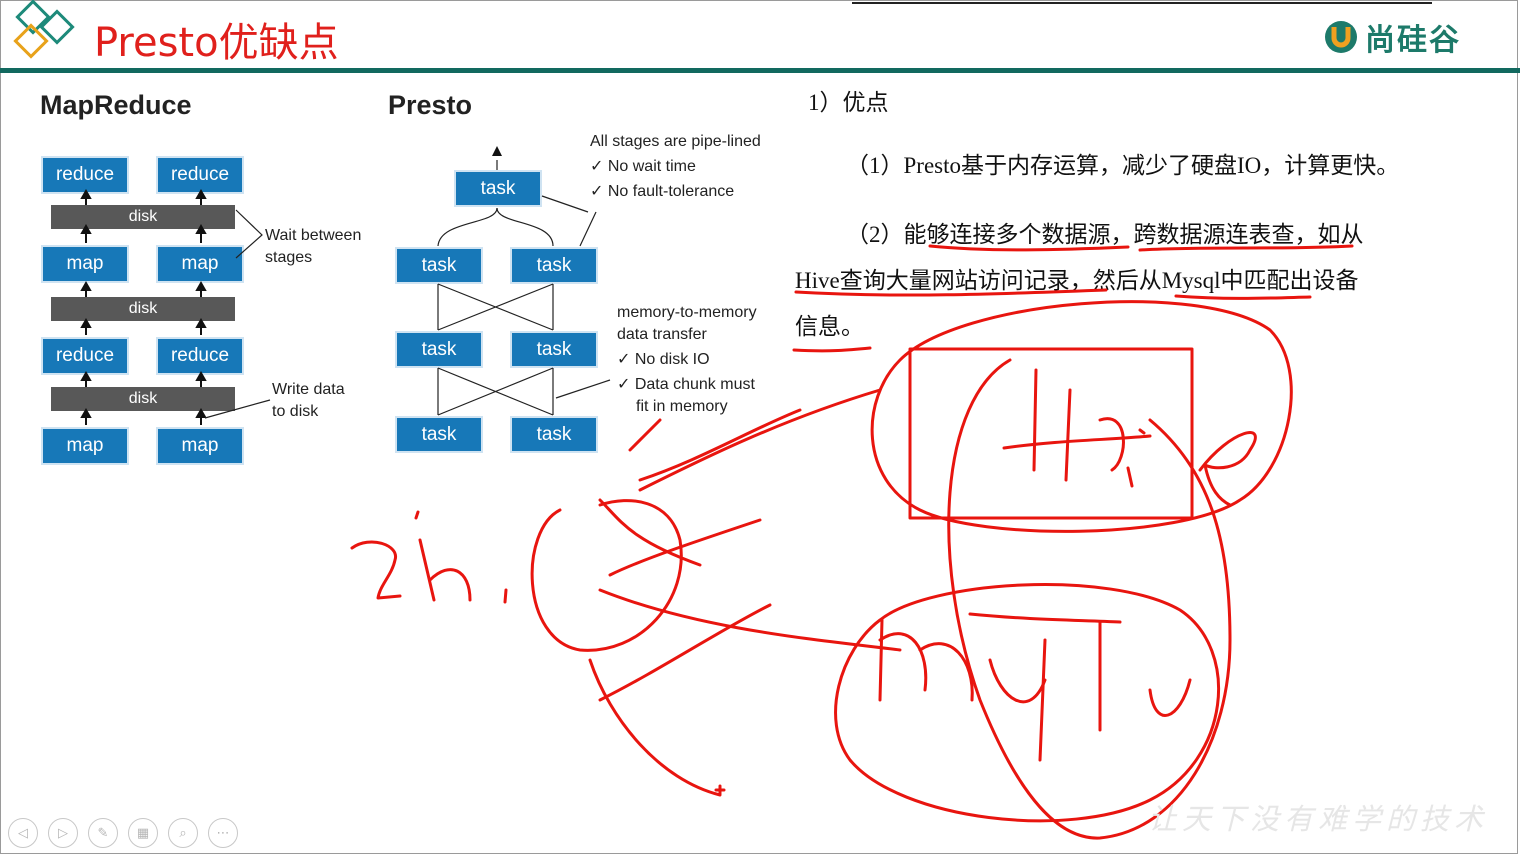  Describe the element at coordinates (430, 105) in the screenshot. I see `presto-heading: Presto` at that location.